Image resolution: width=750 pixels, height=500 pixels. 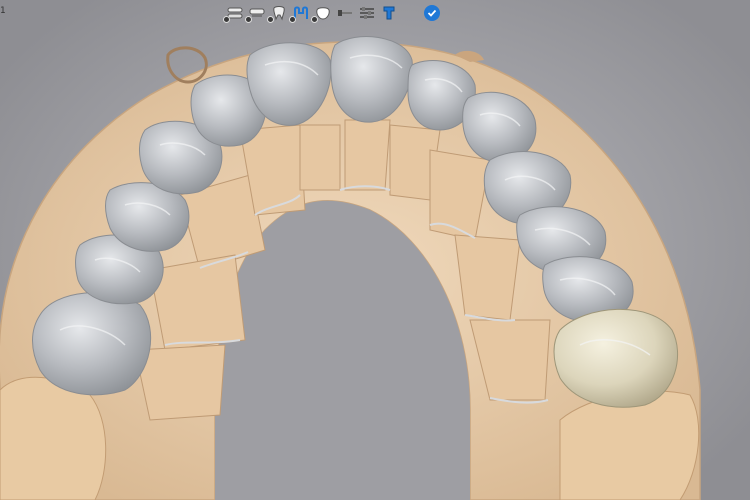 I want to click on arch-indicator, so click(x=248, y=19).